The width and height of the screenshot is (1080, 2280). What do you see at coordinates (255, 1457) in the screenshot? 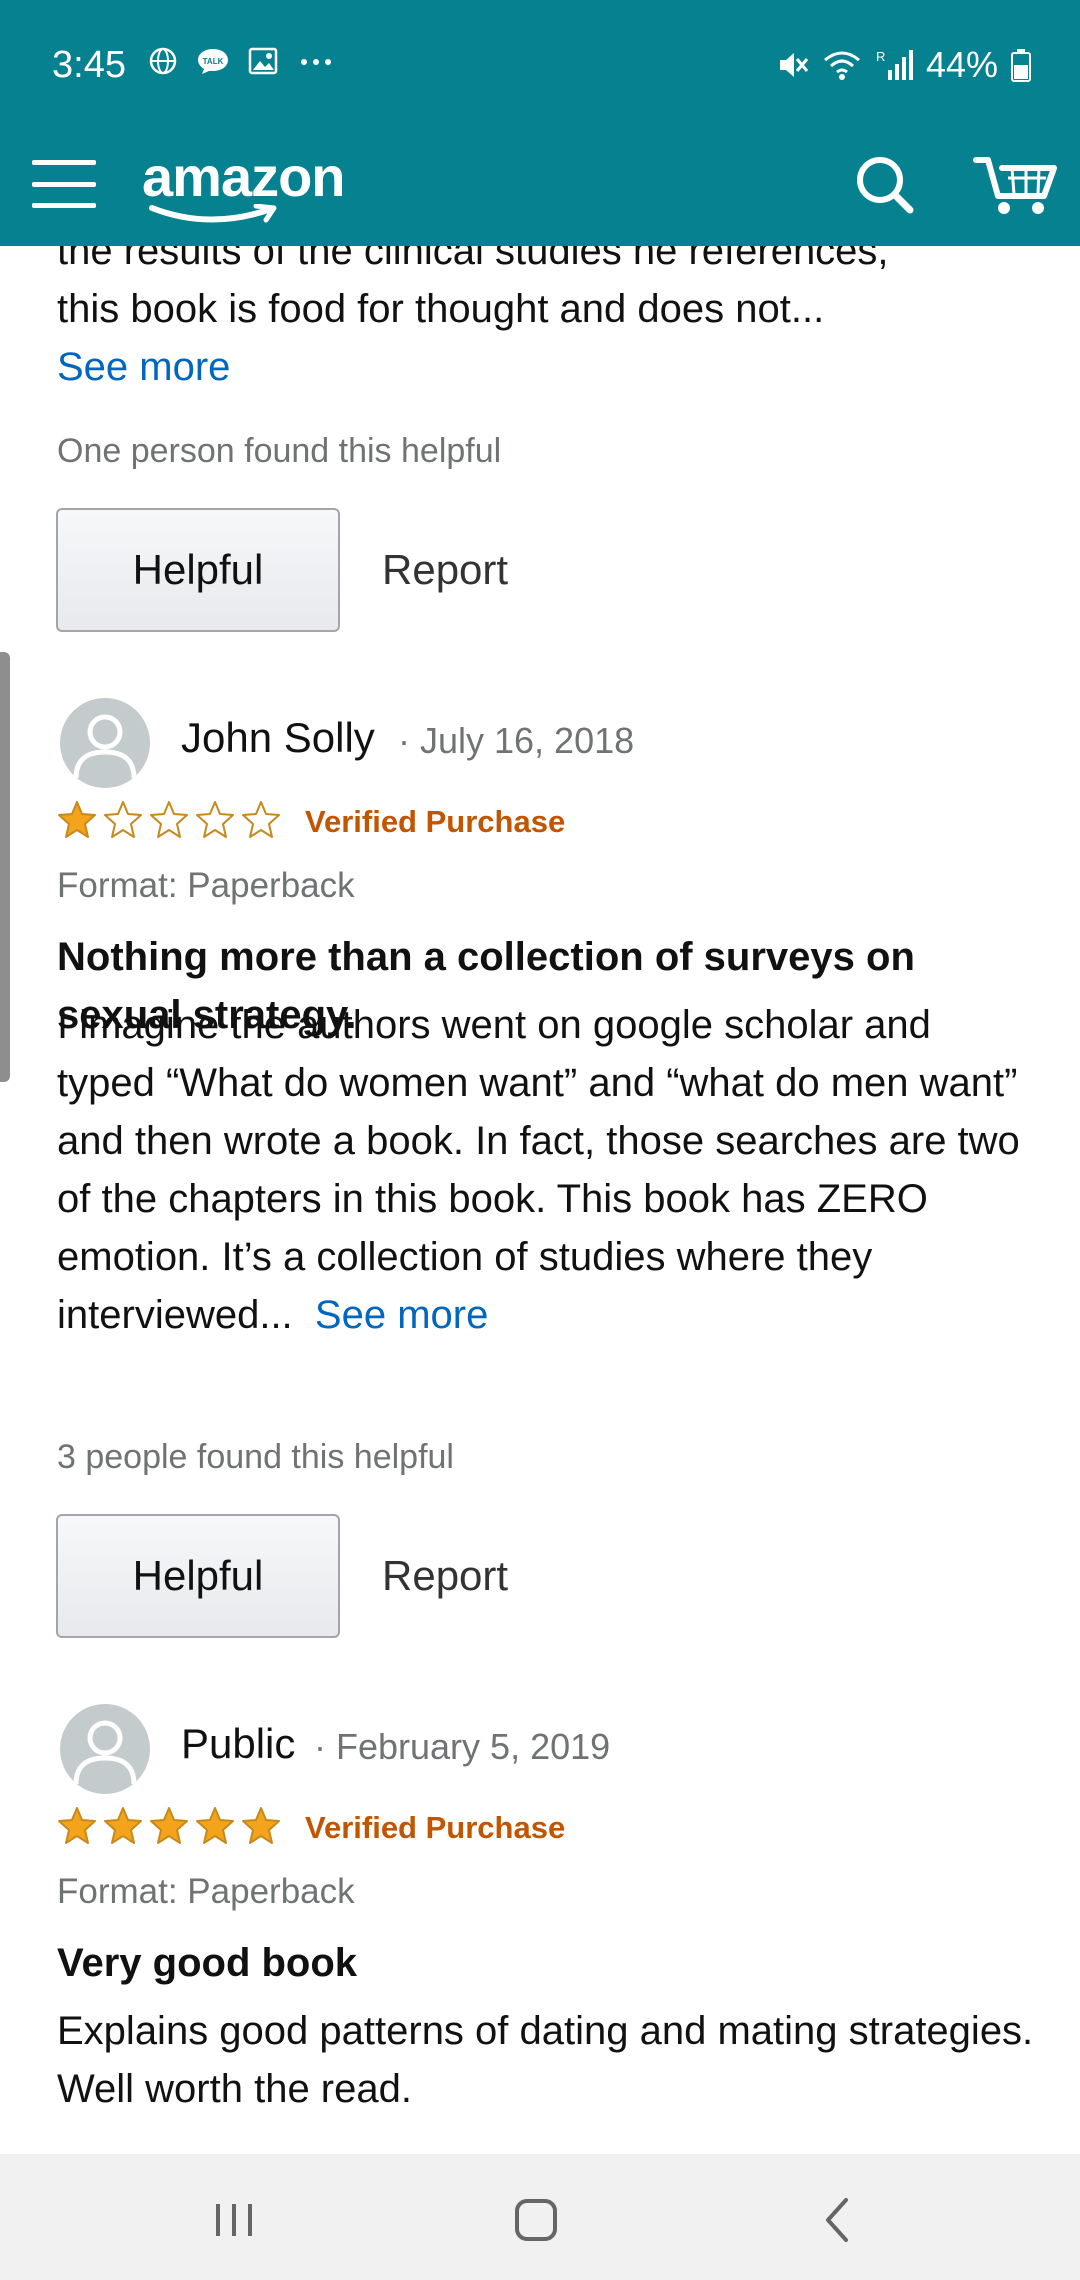
I see `helpful-count: 3 people found this helpful` at bounding box center [255, 1457].